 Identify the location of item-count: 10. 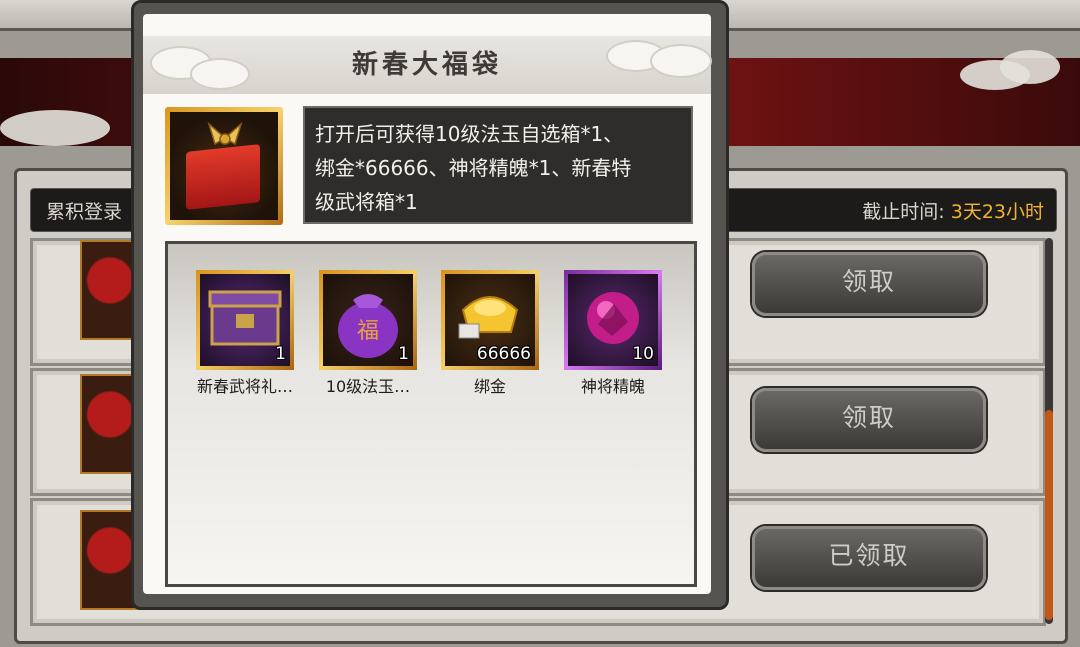
(643, 354).